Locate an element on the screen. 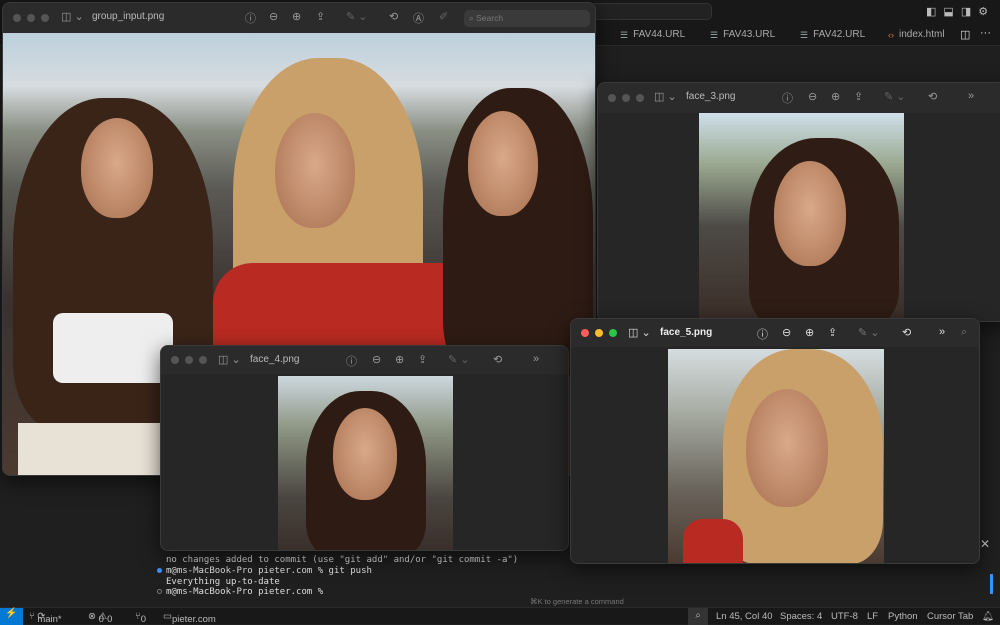 Image resolution: width=1000 pixels, height=625 pixels. zoom-button is located at coordinates (613, 333).